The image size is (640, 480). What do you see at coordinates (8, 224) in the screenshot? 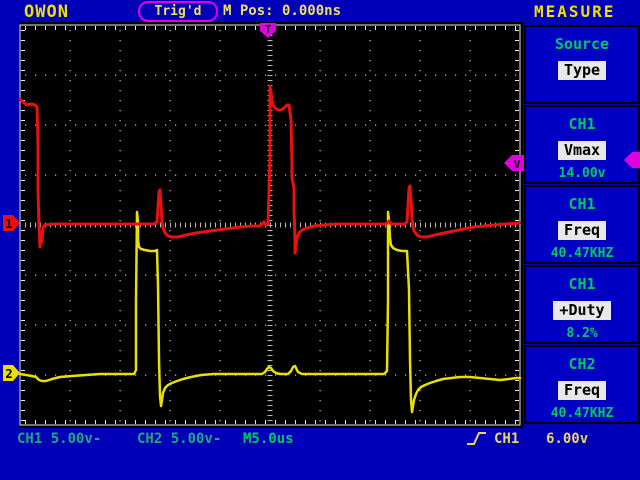
I see `ch1-flag-label: 1` at bounding box center [8, 224].